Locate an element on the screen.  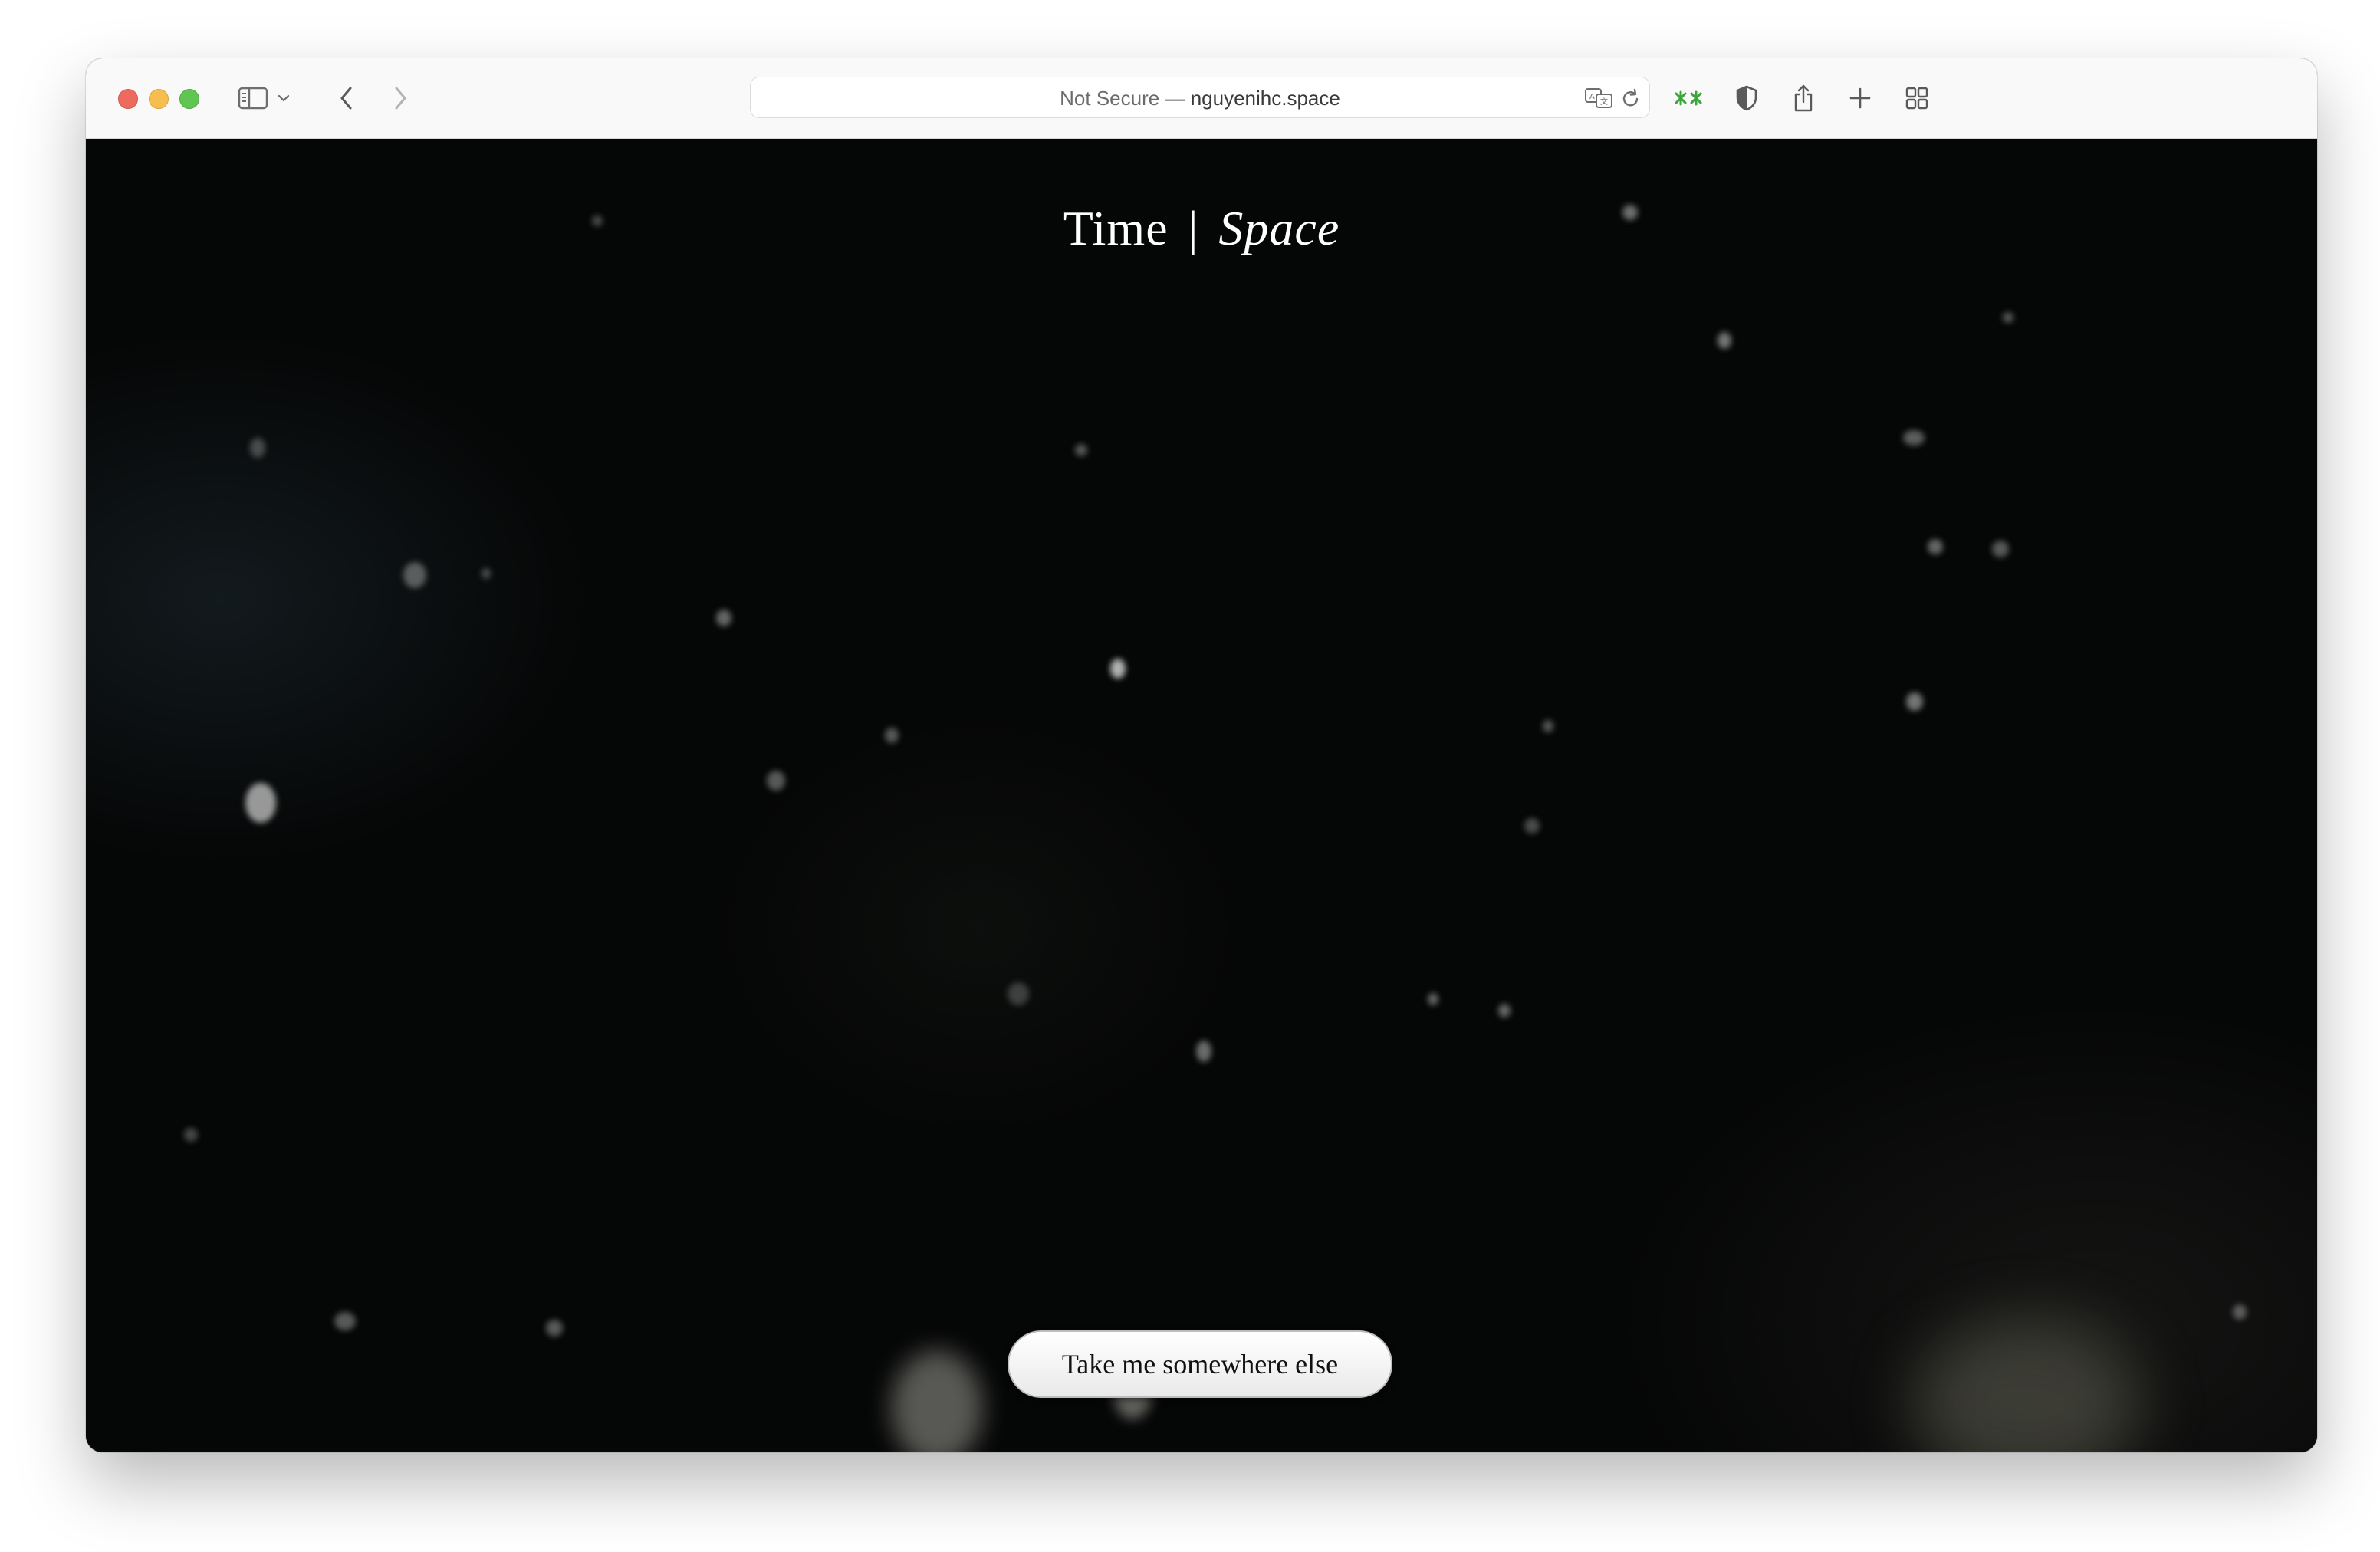
browser-toolbar: Not Secure — nguyenihc.space A 文 is located at coordinates (1202, 99).